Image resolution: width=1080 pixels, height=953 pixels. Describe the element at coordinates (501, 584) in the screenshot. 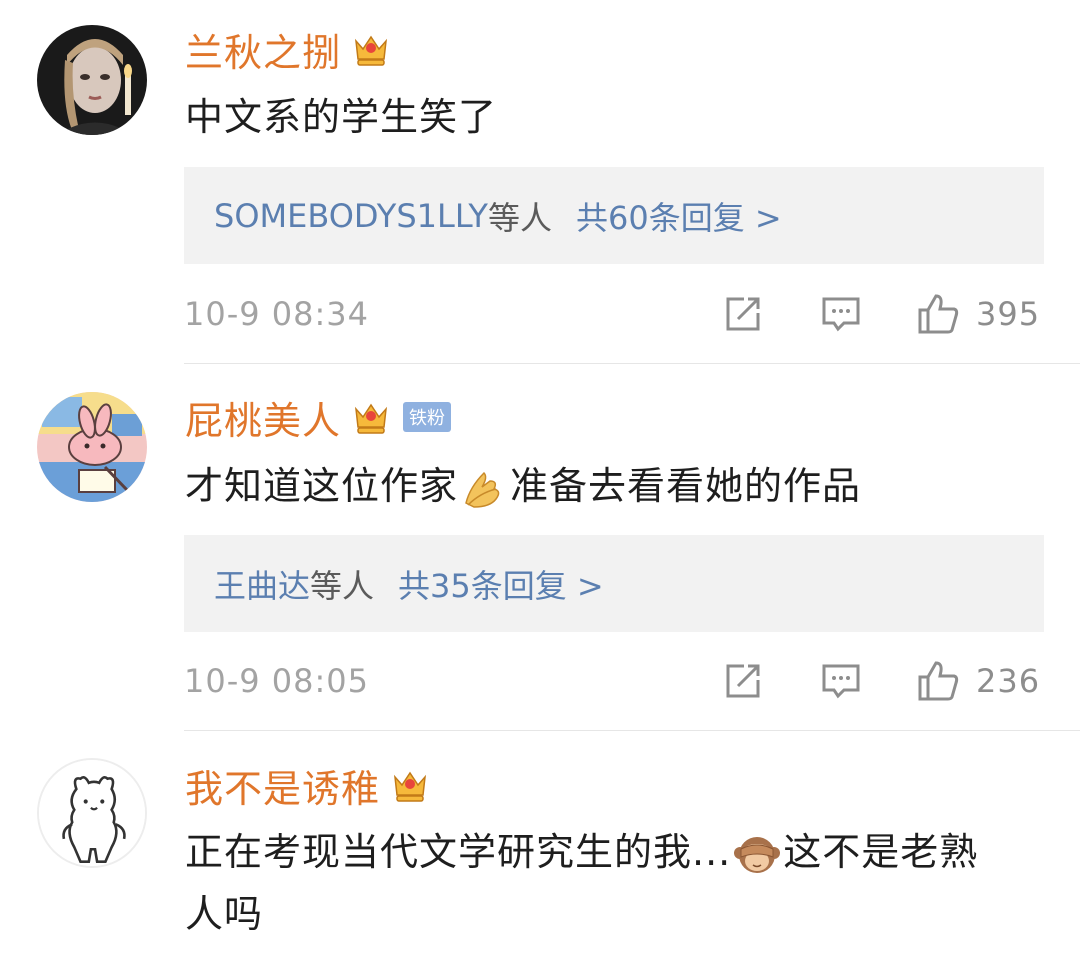

I see `reply-count: 共35条回复 >` at that location.